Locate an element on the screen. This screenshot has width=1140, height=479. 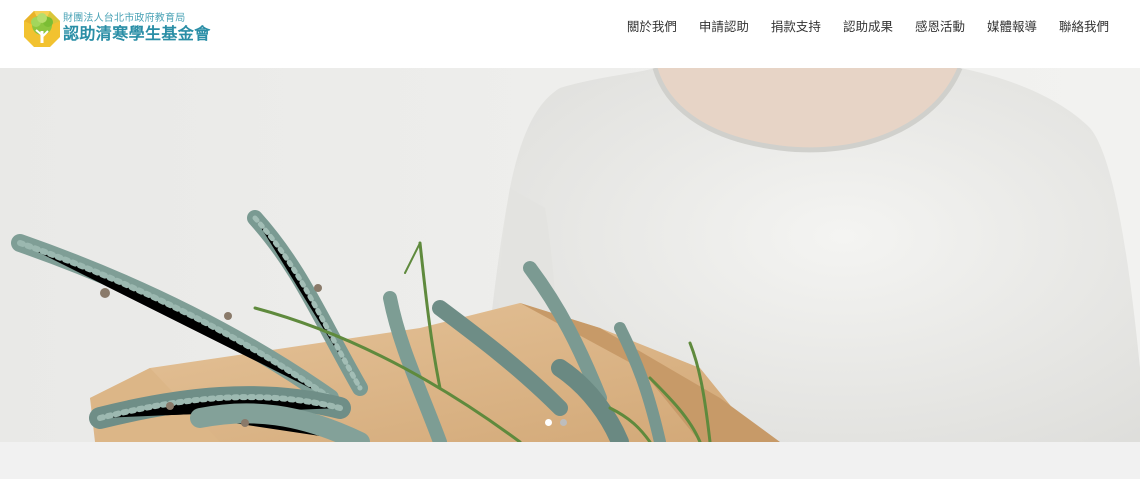
nav-item-apply: 申請認助 is located at coordinates (724, 27).